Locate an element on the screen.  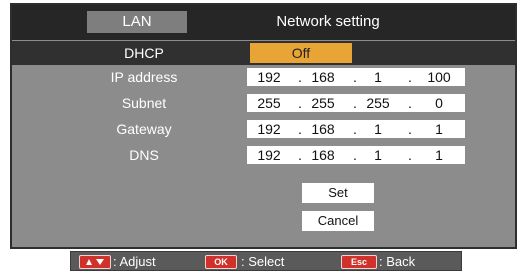
subnet-field: 255 . 255 . 255 . 0 is located at coordinates (356, 103).